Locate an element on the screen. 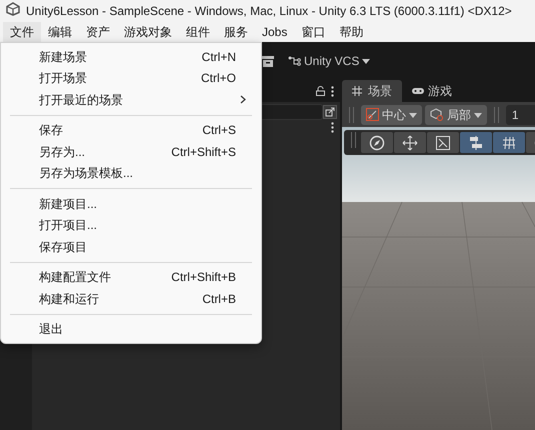 Image resolution: width=535 pixels, height=430 pixels. rotate-tool-button is located at coordinates (443, 142).